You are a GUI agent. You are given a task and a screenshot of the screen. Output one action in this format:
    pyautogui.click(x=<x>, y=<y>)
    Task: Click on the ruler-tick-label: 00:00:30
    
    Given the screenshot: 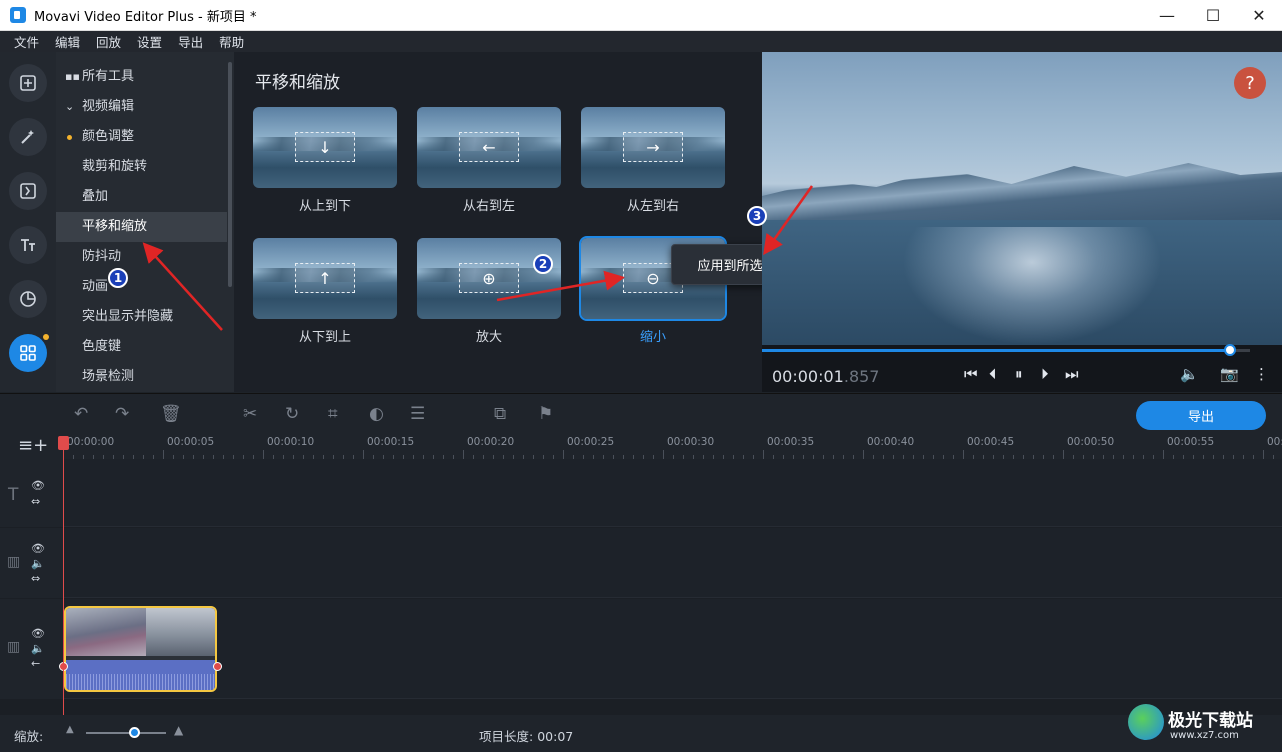 What is the action you would take?
    pyautogui.click(x=691, y=442)
    